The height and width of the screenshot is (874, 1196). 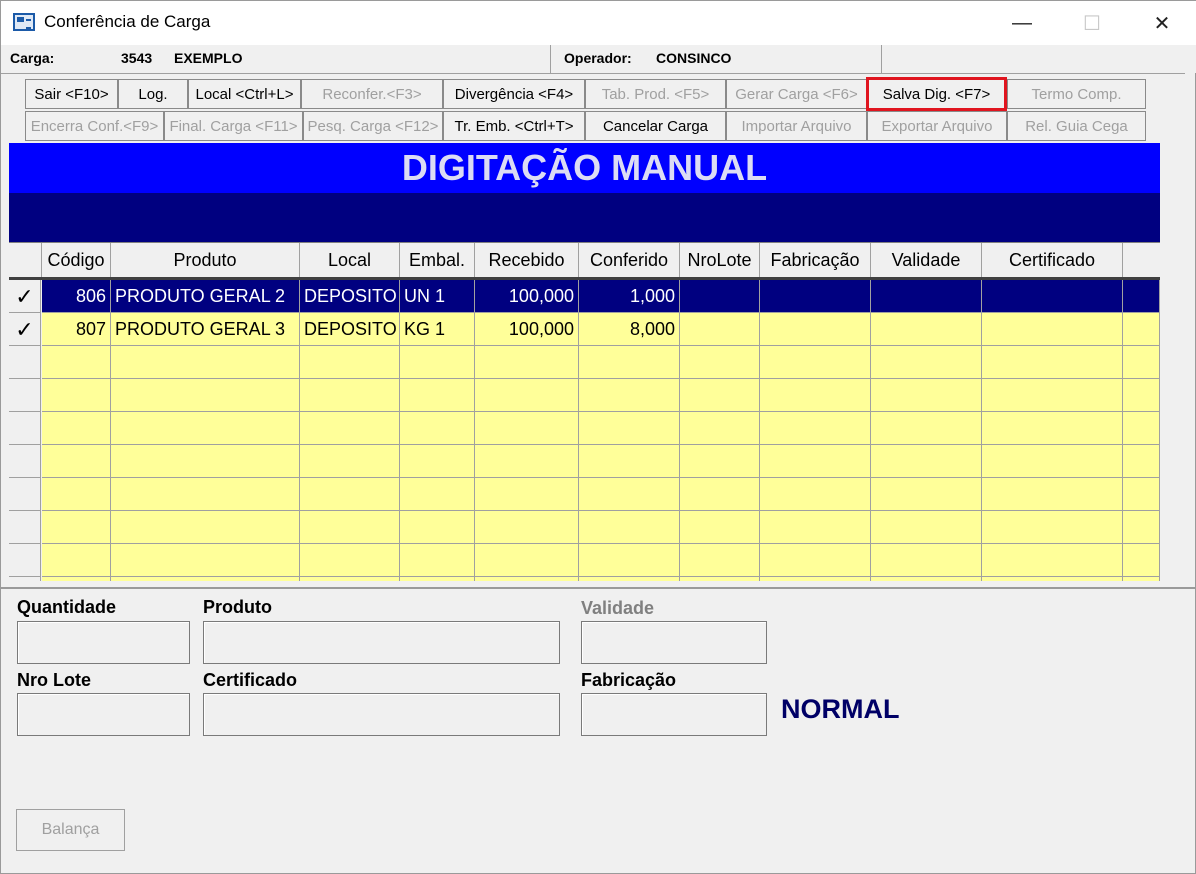 What do you see at coordinates (674, 714) in the screenshot?
I see `fabricacao-field` at bounding box center [674, 714].